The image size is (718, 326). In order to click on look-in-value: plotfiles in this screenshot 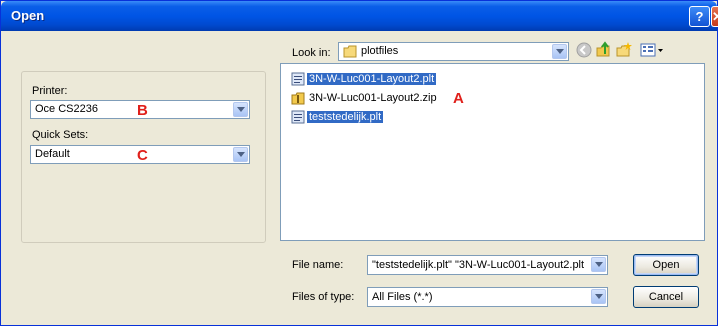, I will do `click(380, 51)`.